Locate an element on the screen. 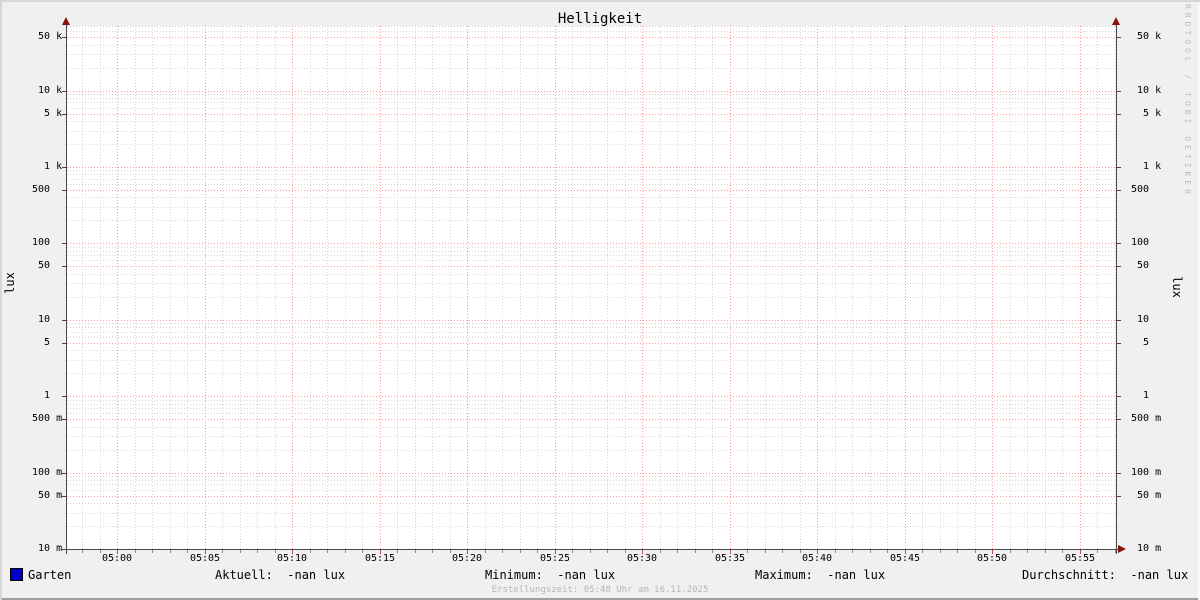  stat-maximum: Maximum: -nan lux is located at coordinates (820, 575).